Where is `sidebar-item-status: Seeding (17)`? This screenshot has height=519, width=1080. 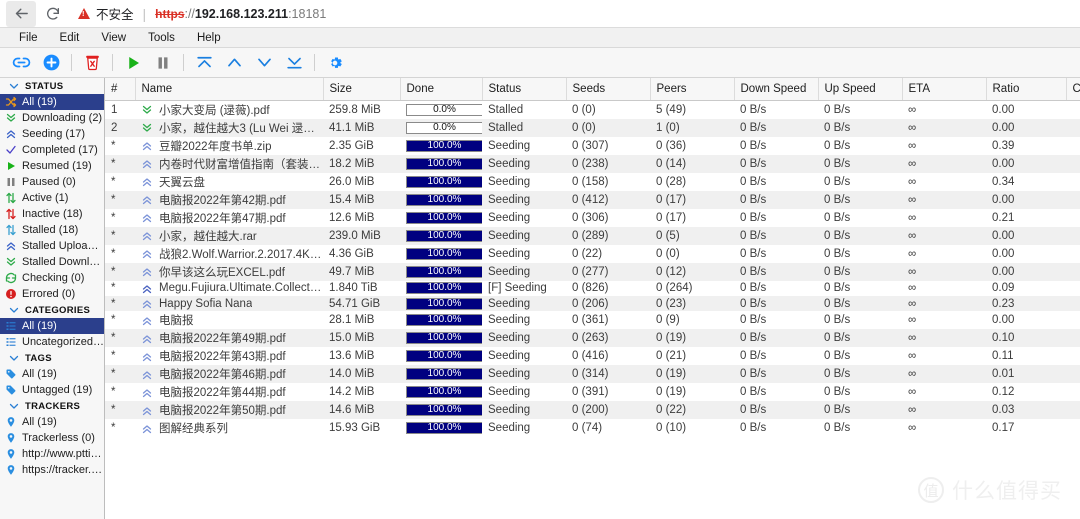 sidebar-item-status: Seeding (17) is located at coordinates (52, 134).